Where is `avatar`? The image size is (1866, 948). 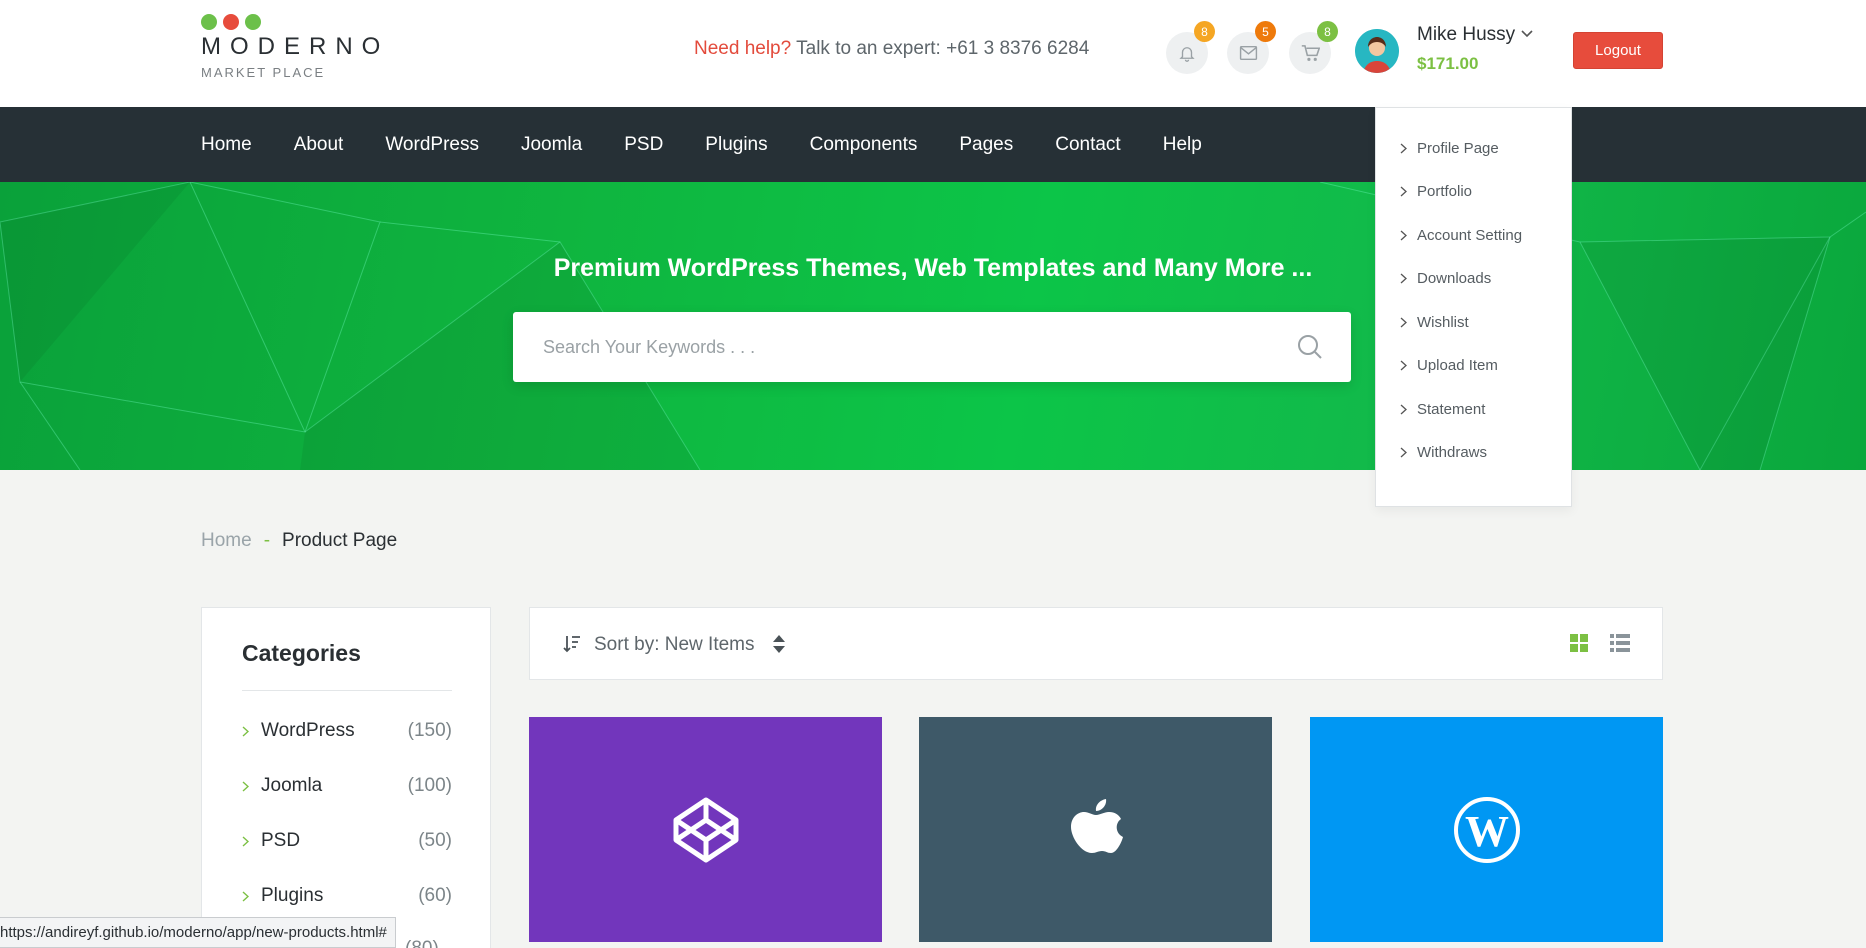 avatar is located at coordinates (1377, 51).